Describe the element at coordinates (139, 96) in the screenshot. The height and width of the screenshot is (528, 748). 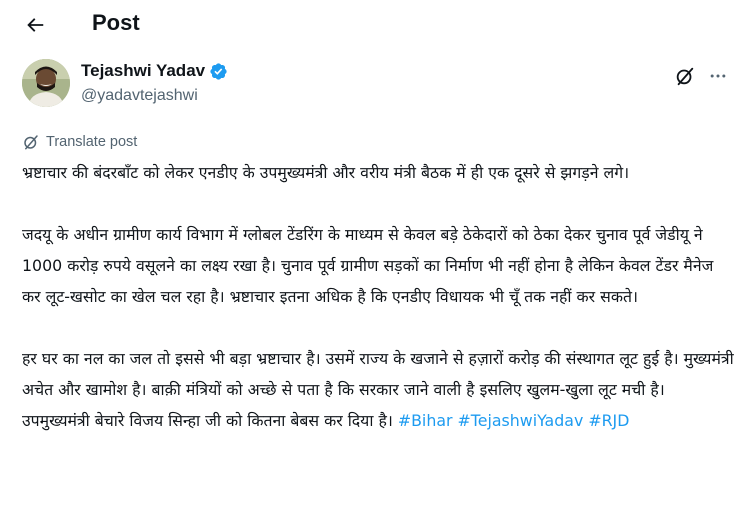
I see `handle: @yadavtejashwi` at that location.